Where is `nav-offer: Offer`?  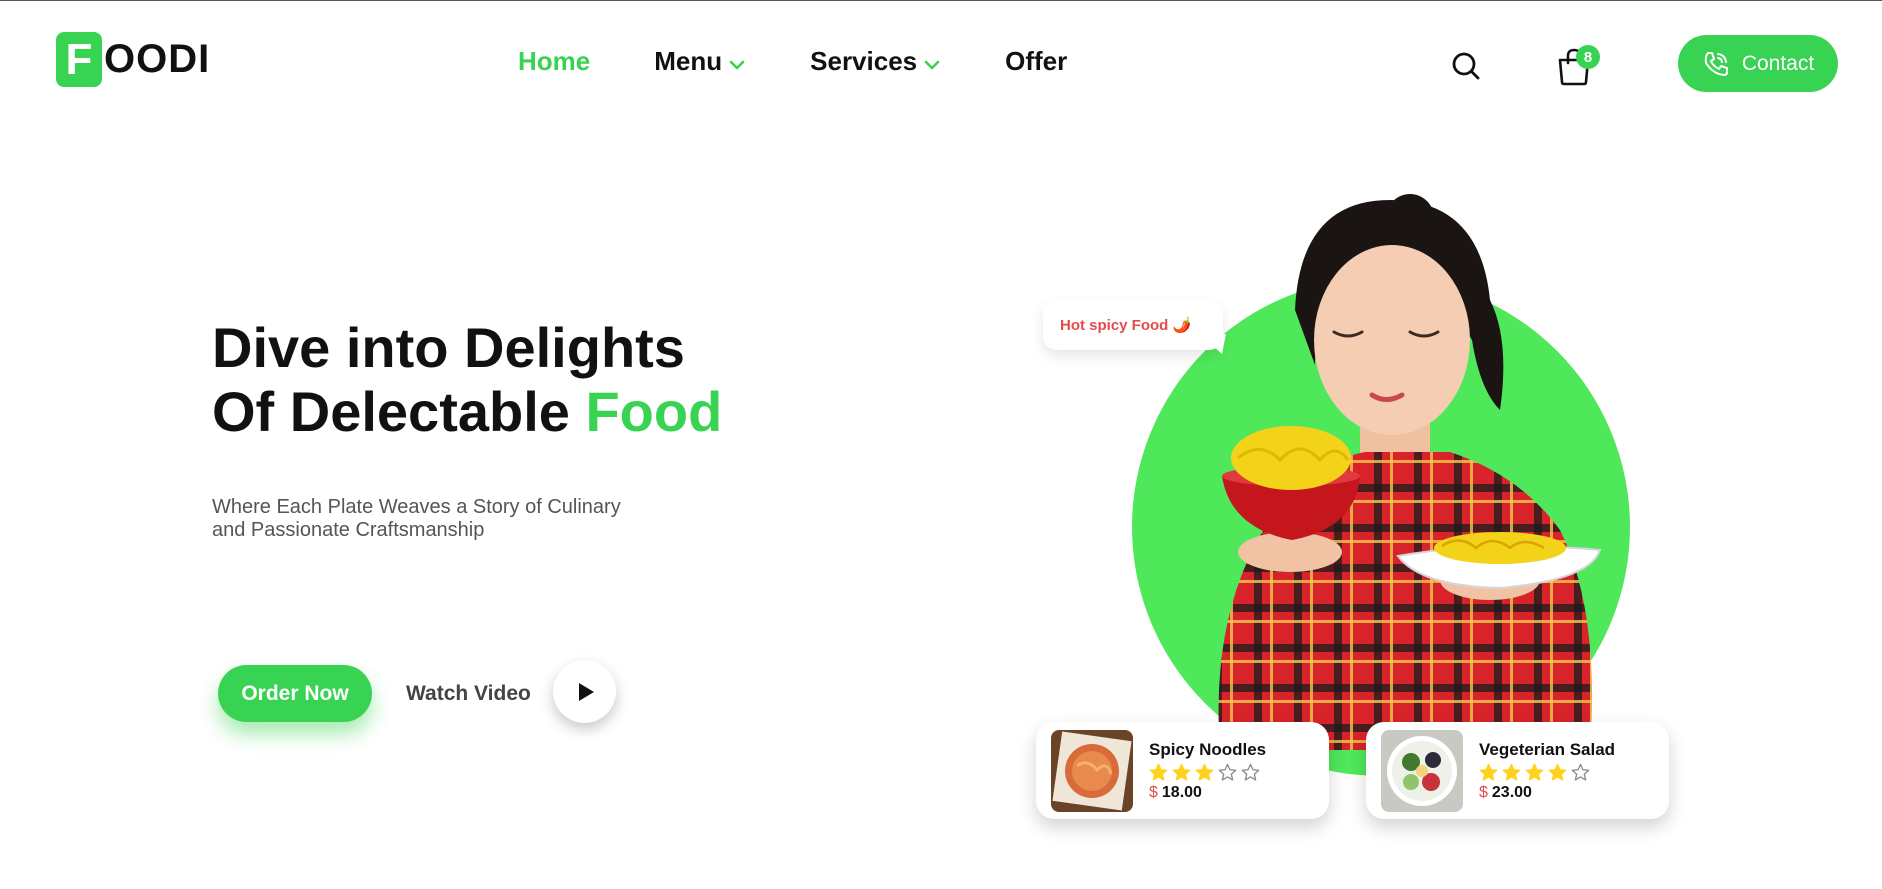 nav-offer: Offer is located at coordinates (1036, 61).